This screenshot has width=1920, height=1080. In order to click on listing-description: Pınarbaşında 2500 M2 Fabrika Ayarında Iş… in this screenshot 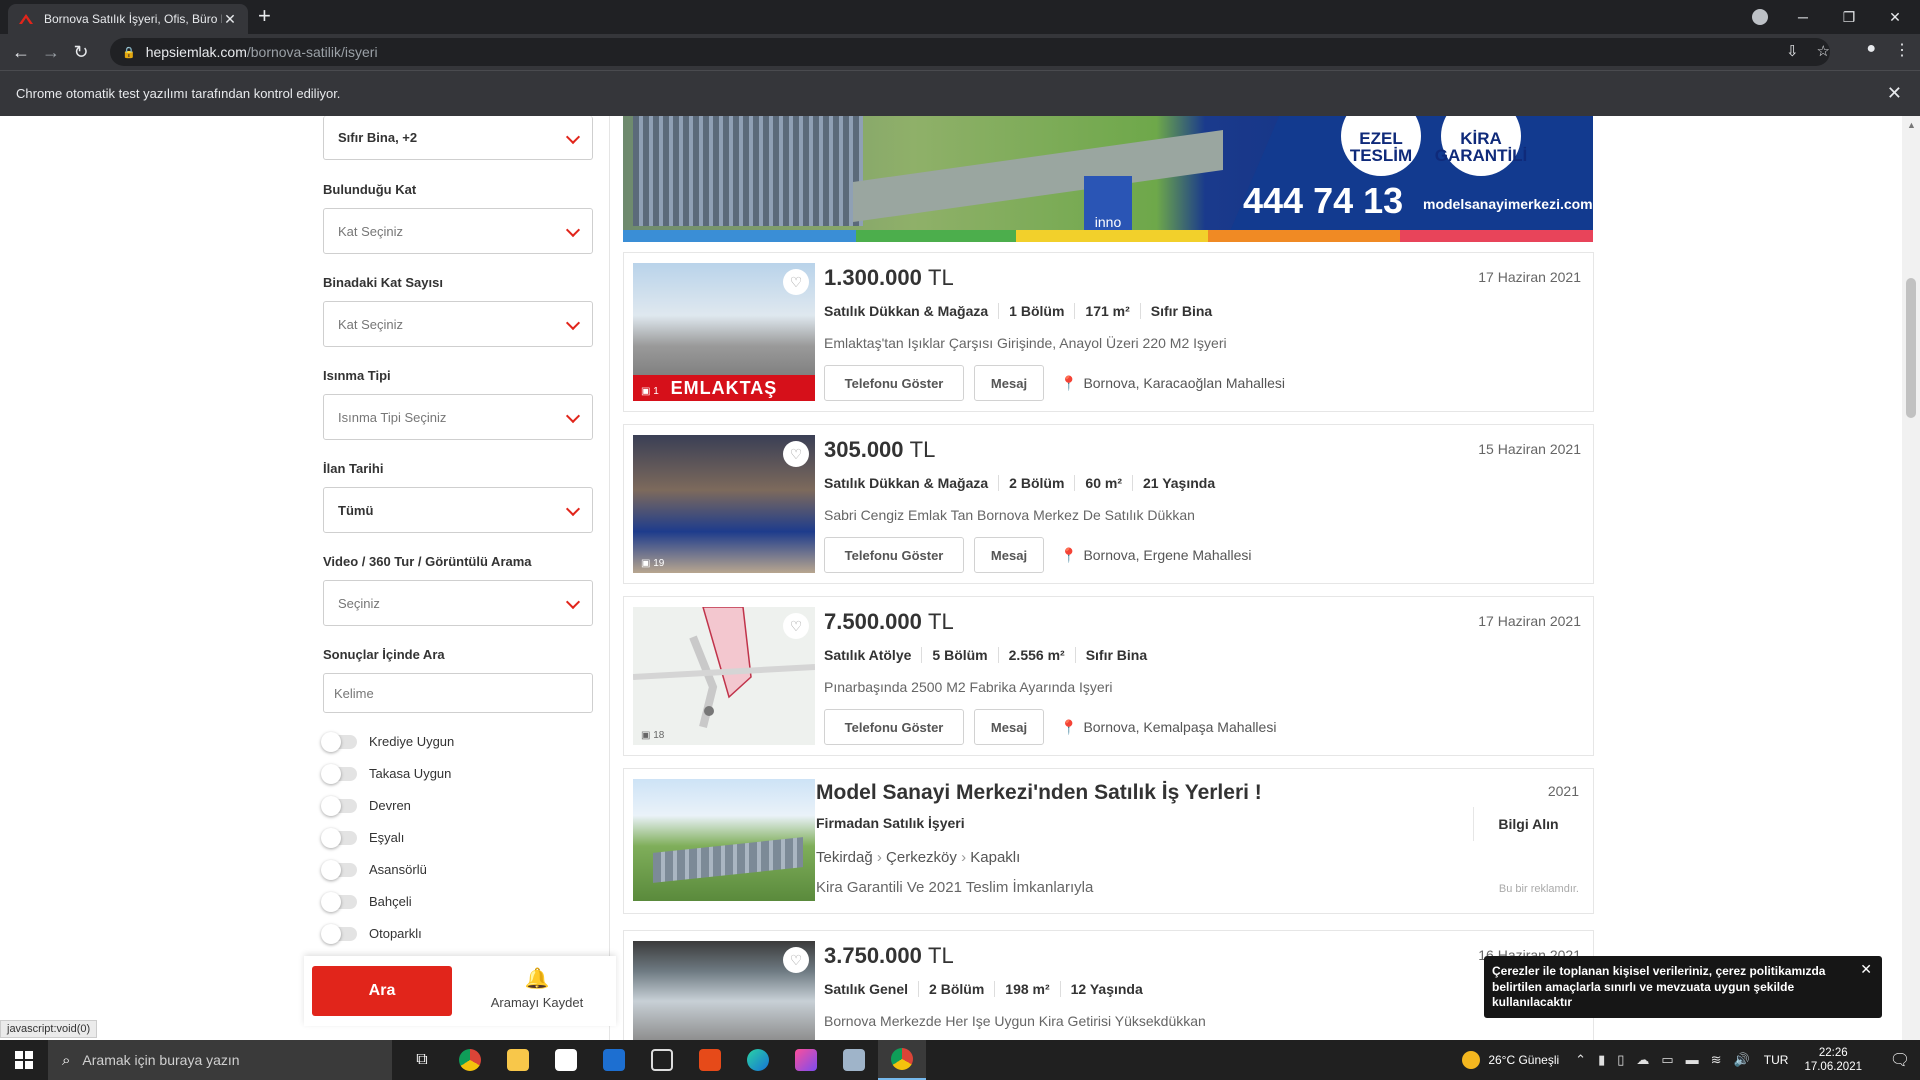, I will do `click(968, 687)`.